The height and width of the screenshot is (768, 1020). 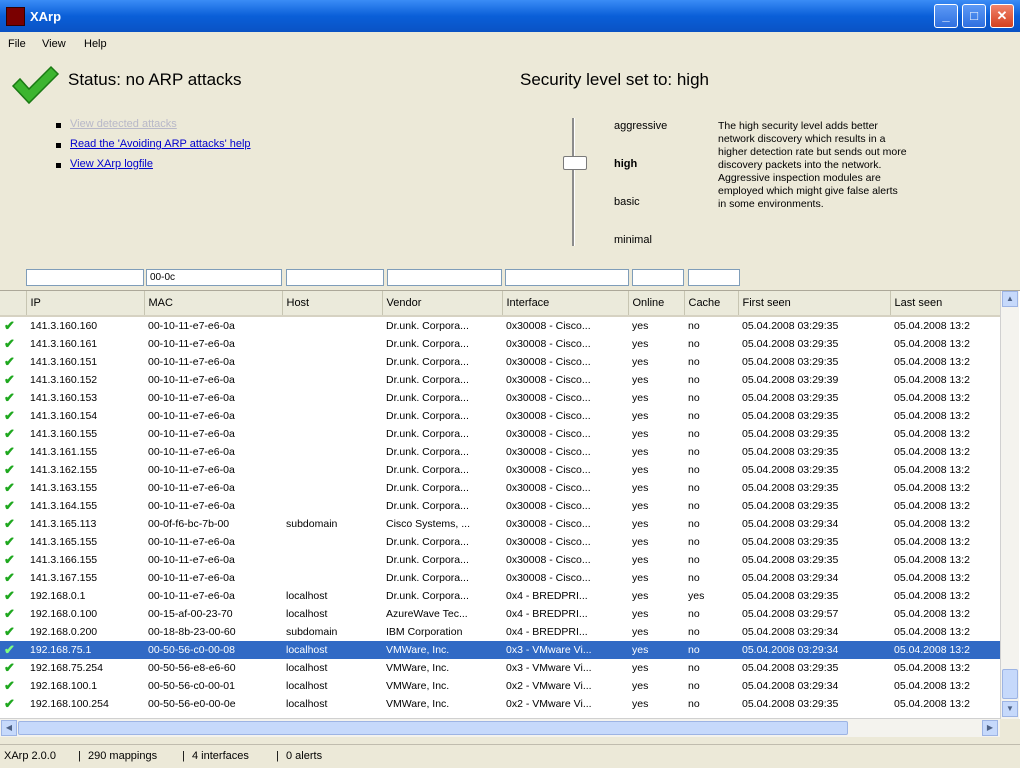 What do you see at coordinates (1010, 684) in the screenshot?
I see `vertical-scroll-thumb` at bounding box center [1010, 684].